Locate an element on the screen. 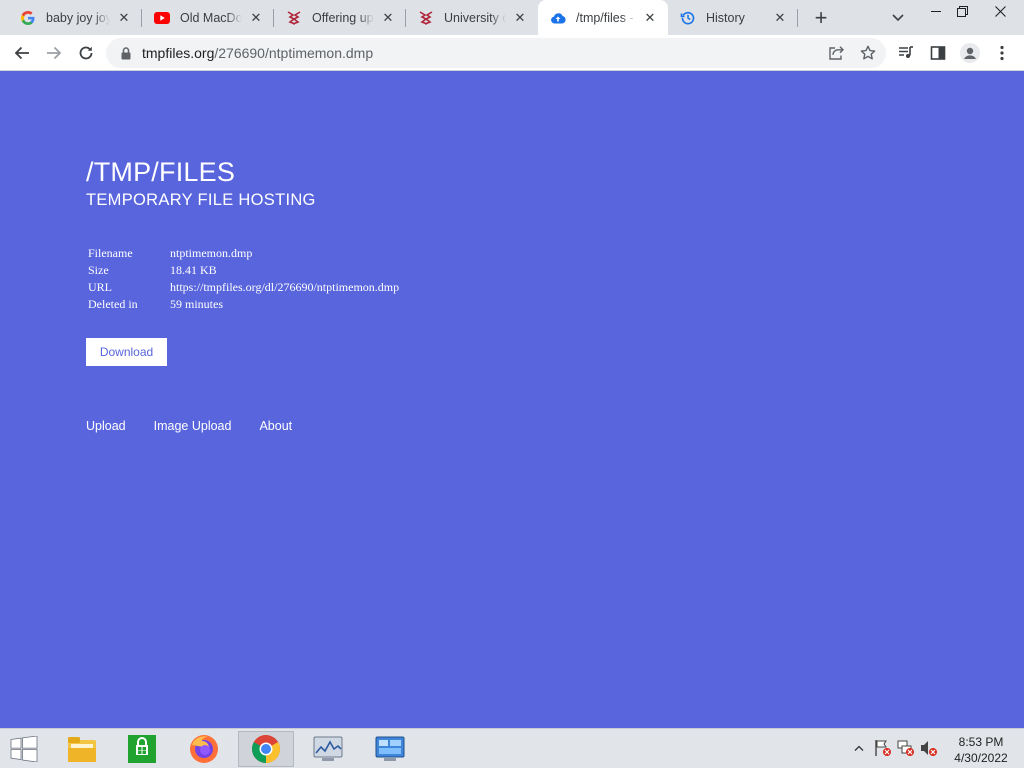  side-panel-icon is located at coordinates (938, 53).